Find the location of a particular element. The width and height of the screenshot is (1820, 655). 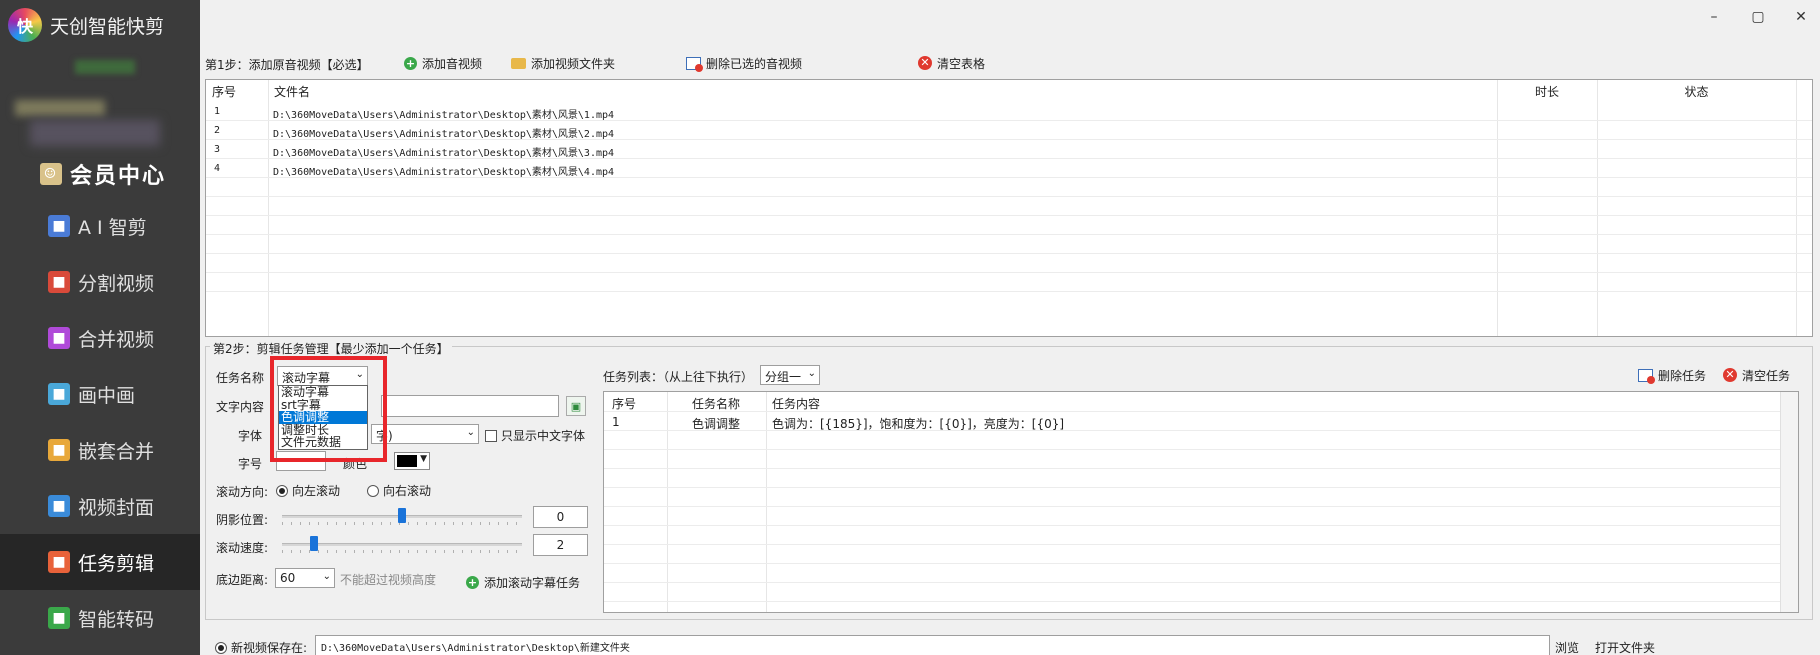

close-button: ✕ is located at coordinates (1801, 17).